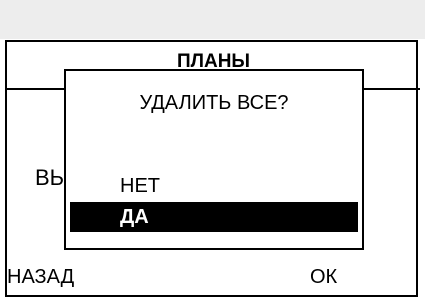  I want to click on option-no: НЕТ, so click(214, 186).